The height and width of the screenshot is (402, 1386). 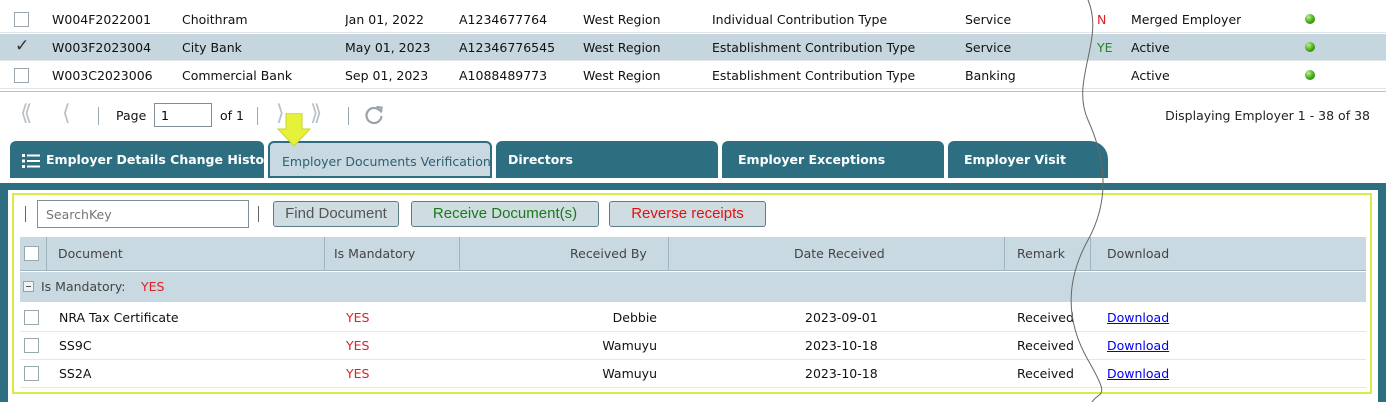 What do you see at coordinates (102, 75) in the screenshot?
I see `employer-code: W003C2023006` at bounding box center [102, 75].